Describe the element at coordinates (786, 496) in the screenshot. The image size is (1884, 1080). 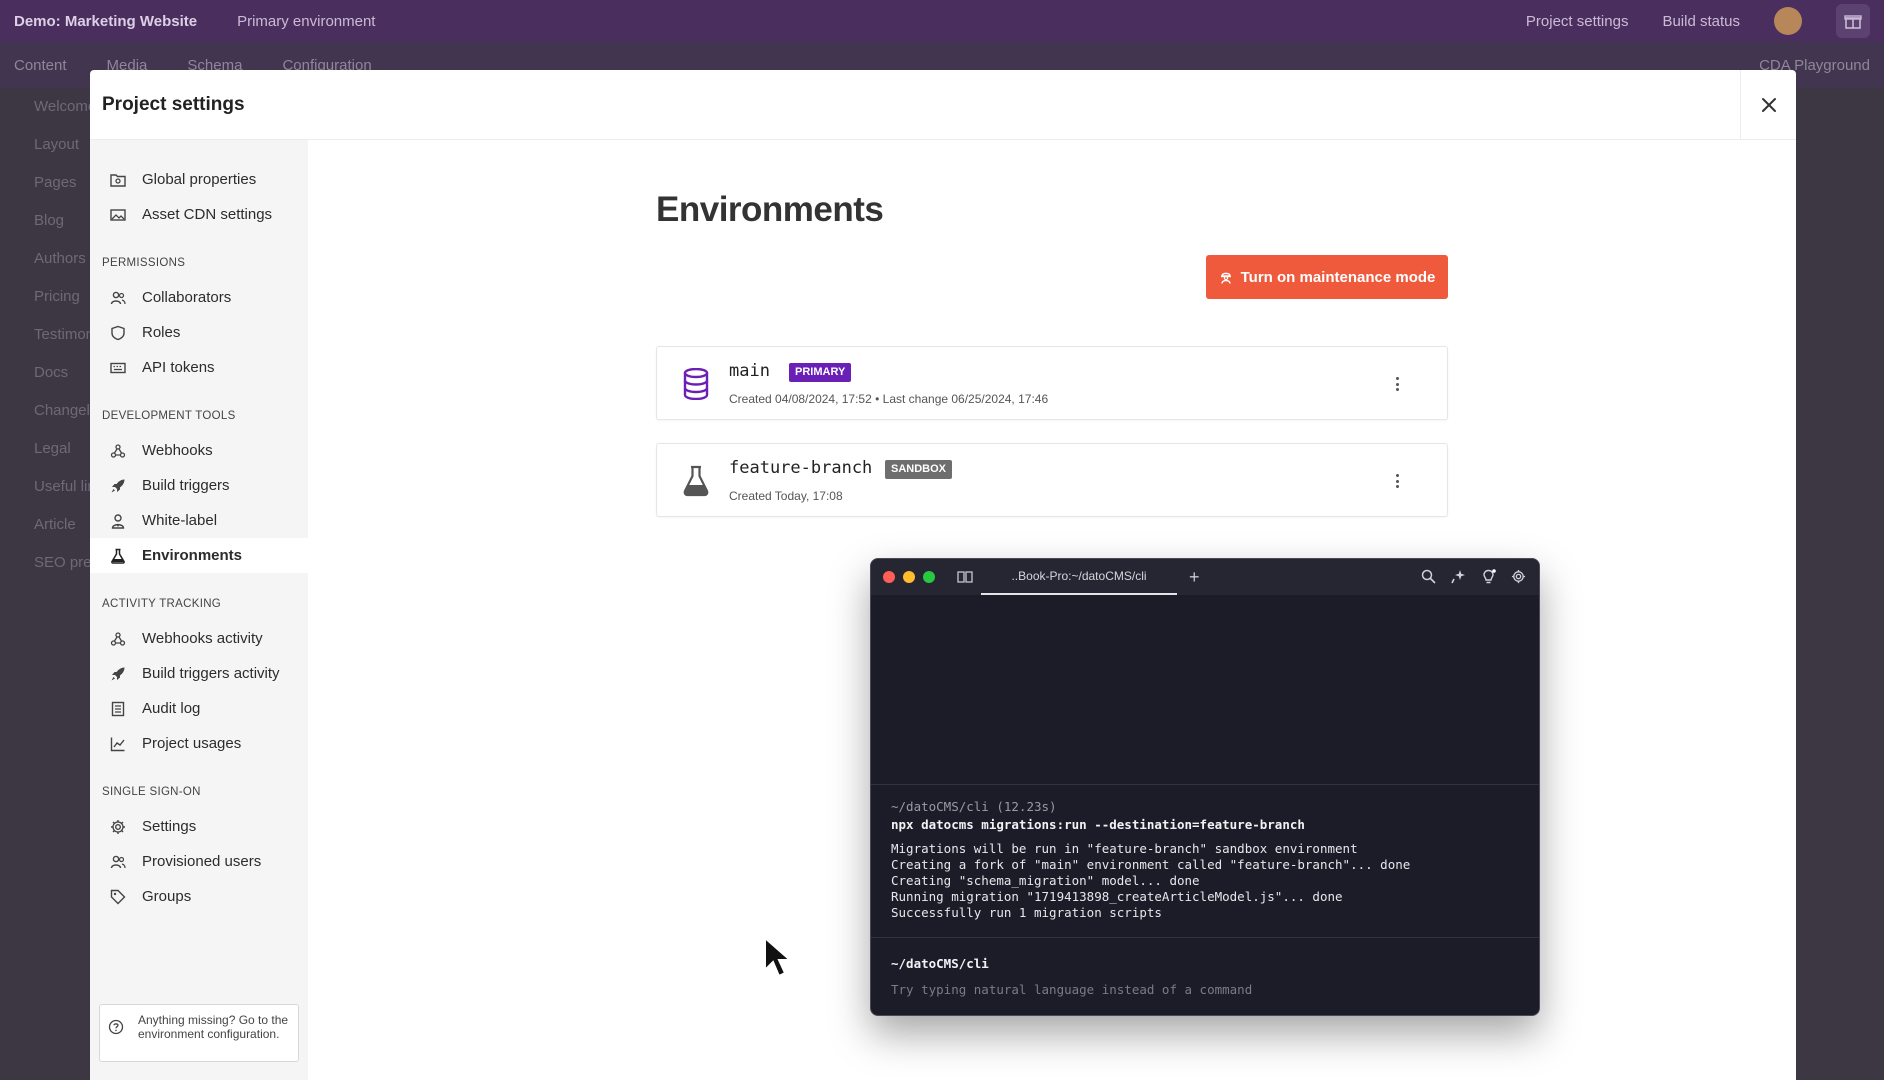
I see `environment-meta: Created Today, 17:08` at that location.